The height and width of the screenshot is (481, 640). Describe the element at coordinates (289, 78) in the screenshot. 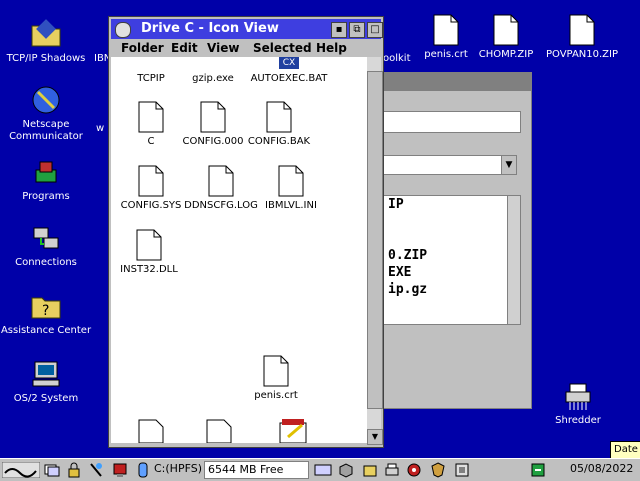

I see `file-label: AUTOEXEC.BAT` at that location.